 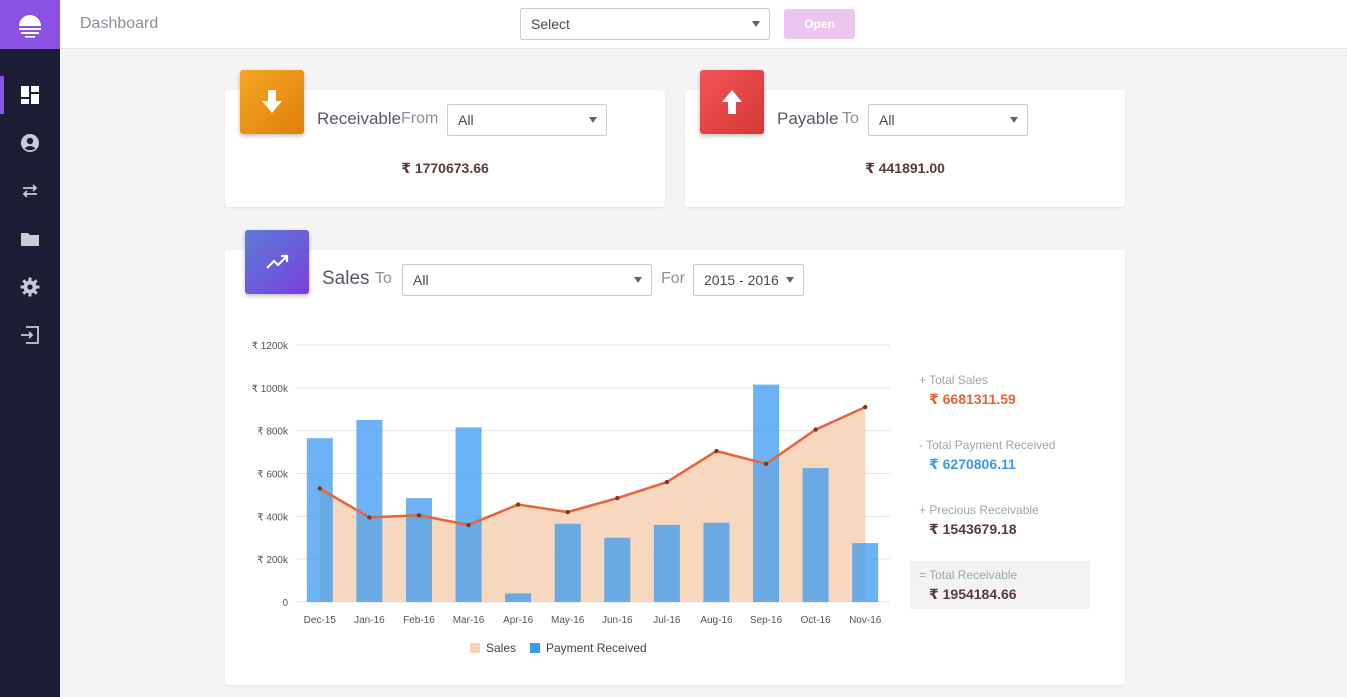 I want to click on sales-year-select: 2015 - 2016, so click(x=748, y=280).